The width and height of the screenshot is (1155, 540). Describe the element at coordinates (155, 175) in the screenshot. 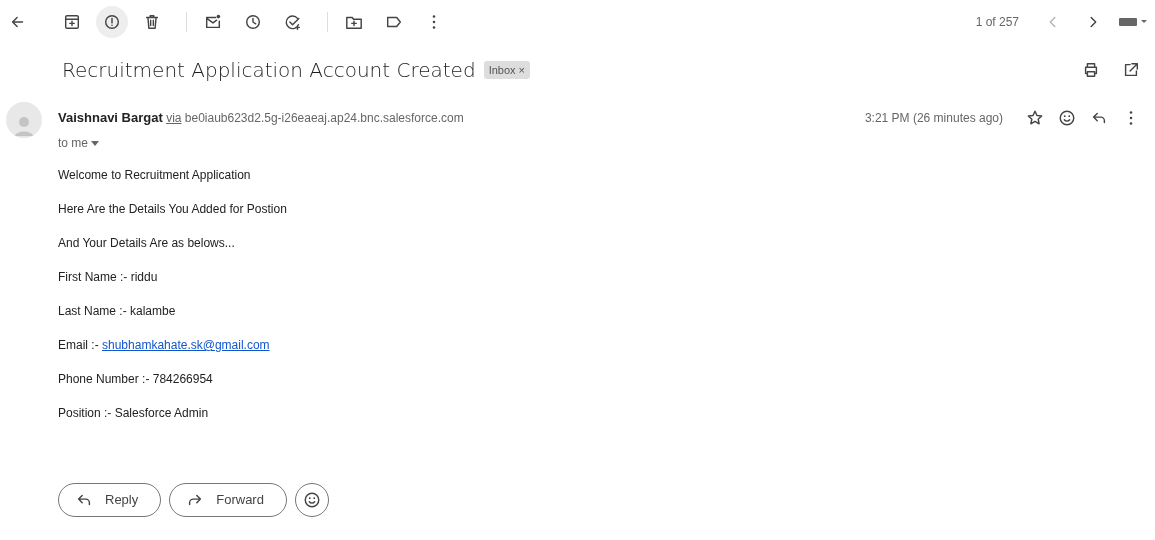

I see `body-text: Welcome to Recruitment Application` at that location.